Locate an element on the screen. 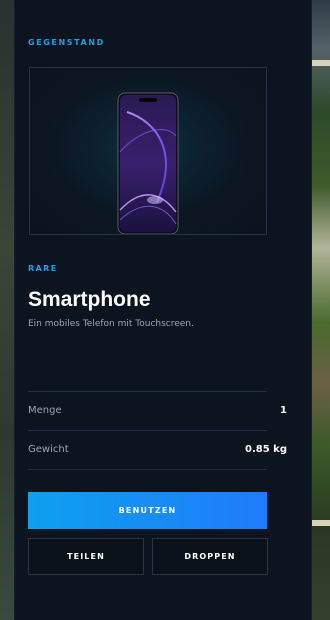  item-description: Ein mobiles Telefon mit Touchscreen. is located at coordinates (111, 324).